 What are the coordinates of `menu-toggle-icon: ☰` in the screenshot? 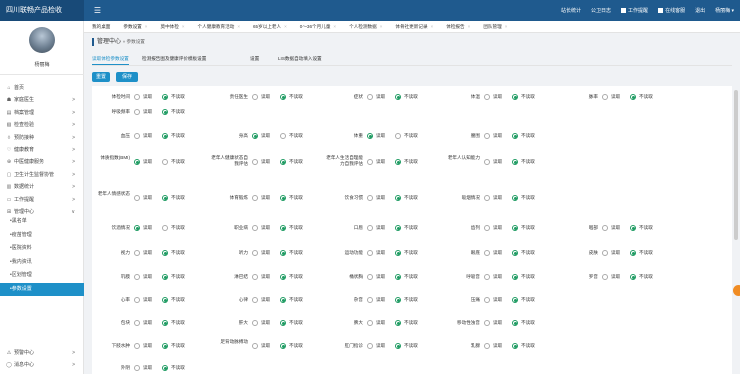 It's located at (97, 10).